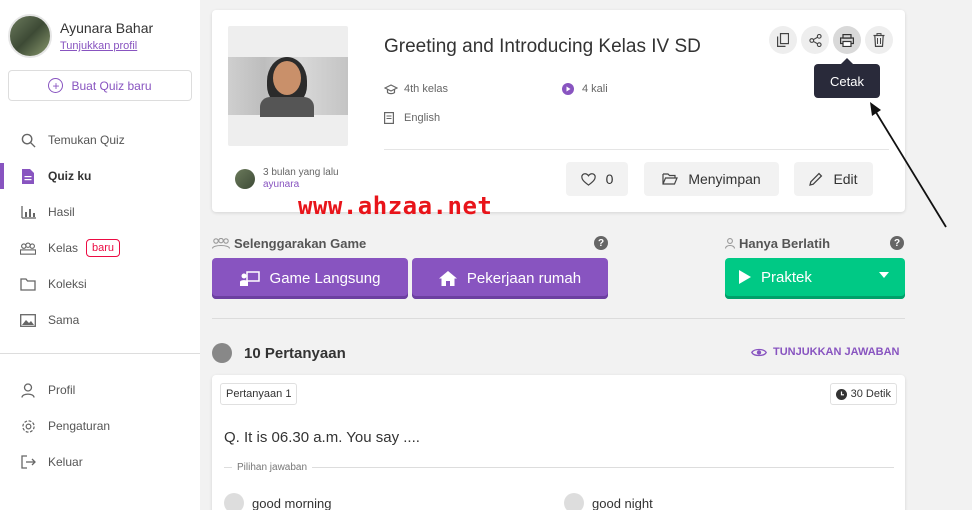 The width and height of the screenshot is (972, 510). Describe the element at coordinates (301, 172) in the screenshot. I see `created-time: 3 bulan yang lalu` at that location.